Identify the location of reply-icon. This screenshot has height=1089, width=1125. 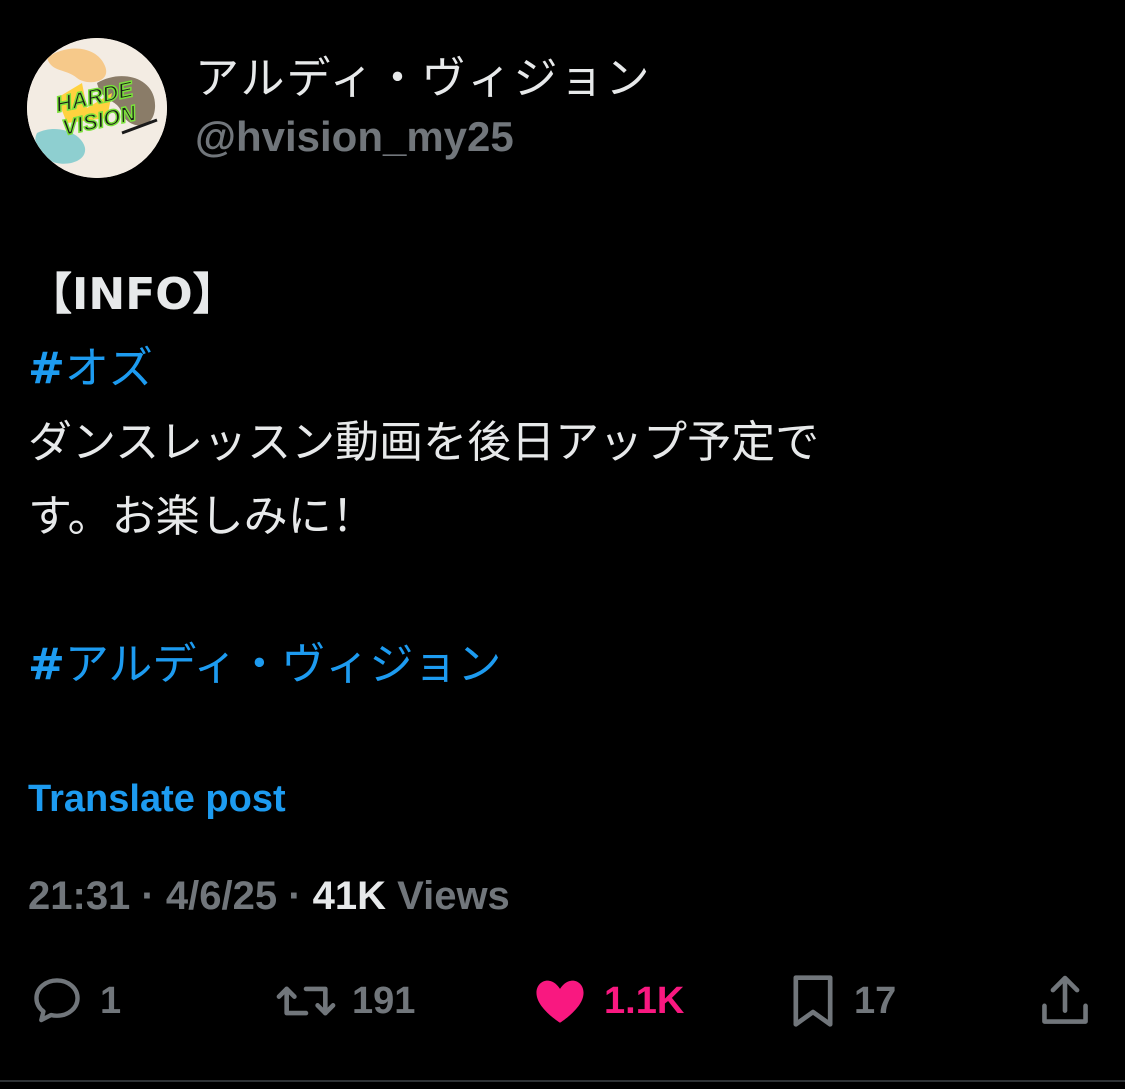
(57, 1000).